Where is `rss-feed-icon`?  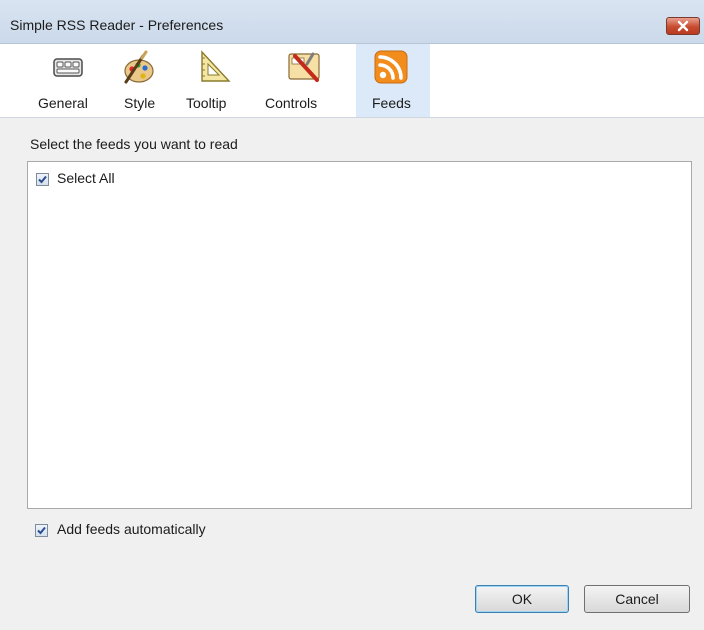 rss-feed-icon is located at coordinates (391, 67).